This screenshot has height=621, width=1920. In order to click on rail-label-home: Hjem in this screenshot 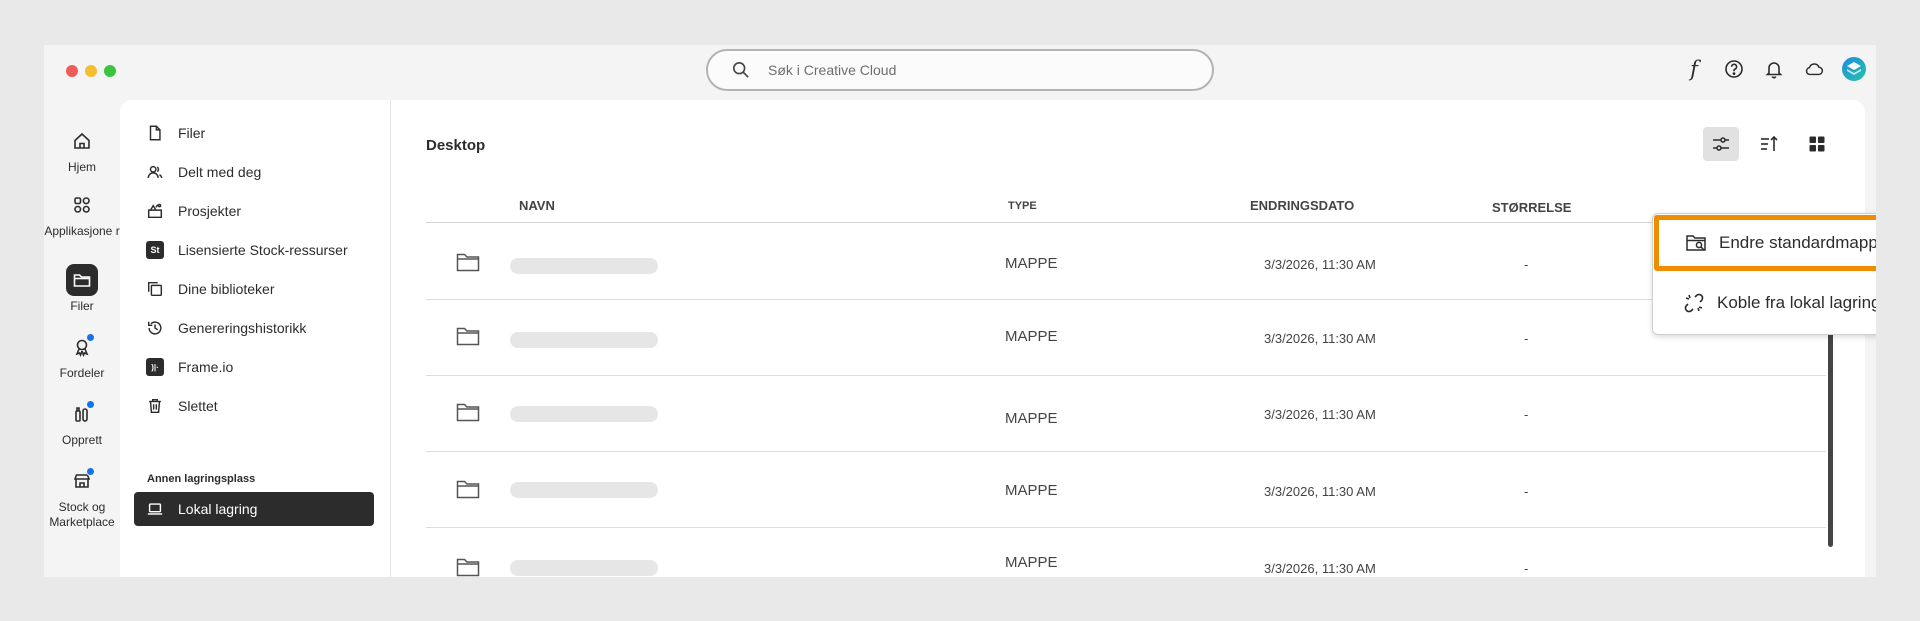, I will do `click(81, 167)`.